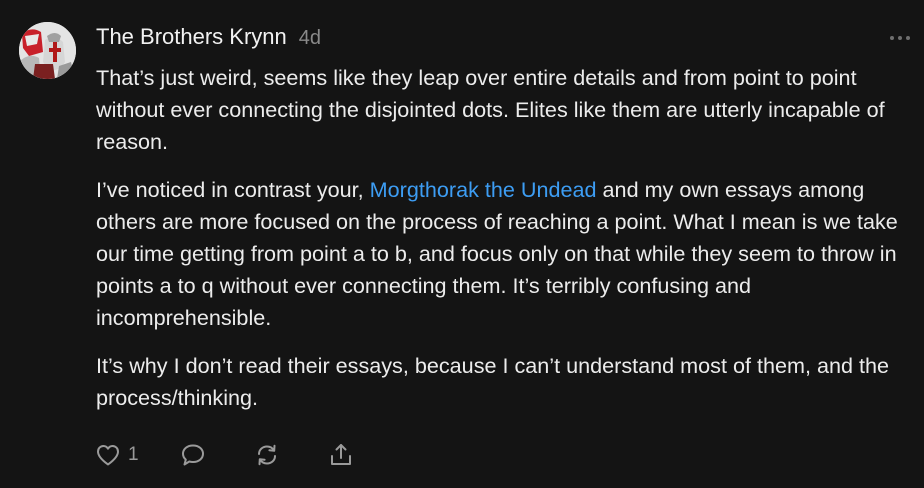  I want to click on mention-link: Morgthorak the Undead, so click(483, 189).